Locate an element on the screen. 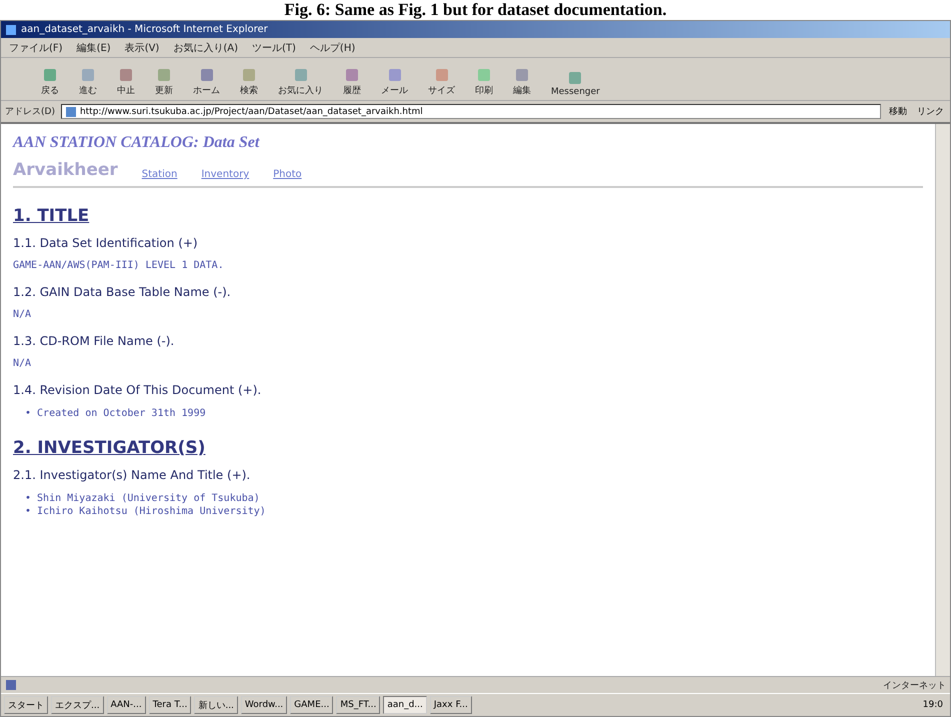 The width and height of the screenshot is (951, 717). page-heading: AAN STATION CATALOG: Data Set is located at coordinates (137, 143).